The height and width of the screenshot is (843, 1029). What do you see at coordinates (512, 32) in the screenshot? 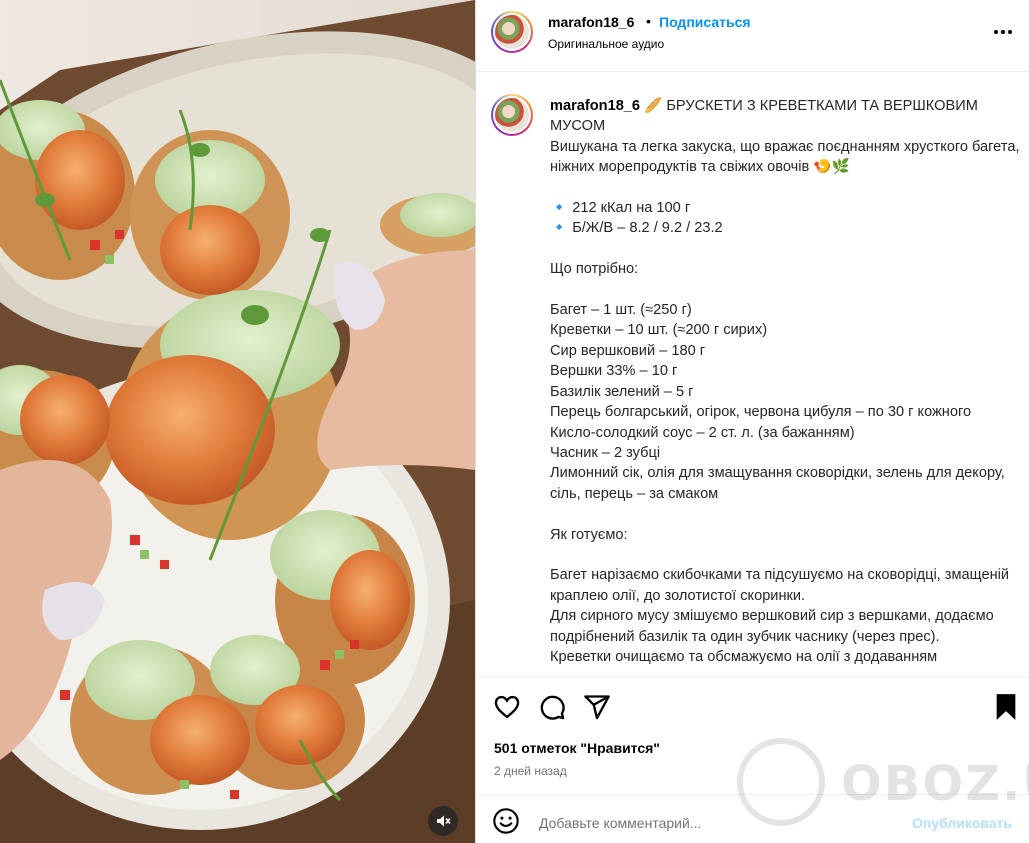
I see `avatar` at bounding box center [512, 32].